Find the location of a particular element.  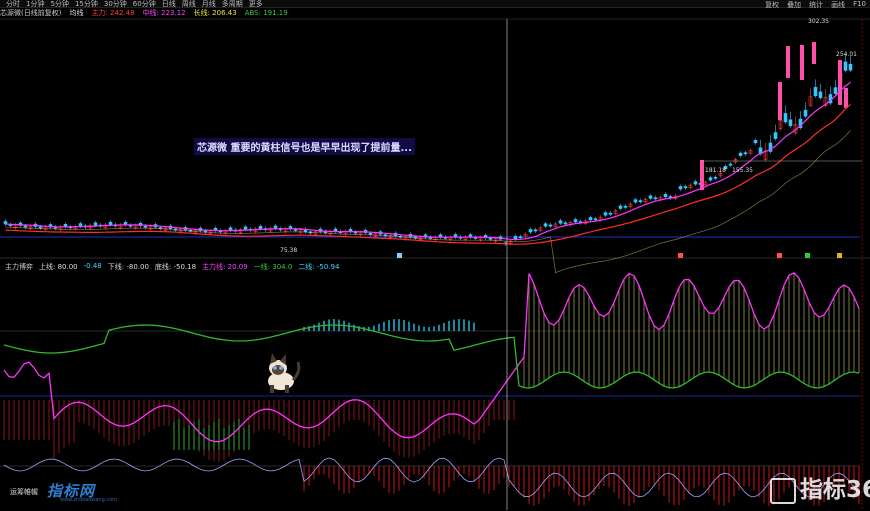

indicator-name: 主力博弈 is located at coordinates (19, 267).